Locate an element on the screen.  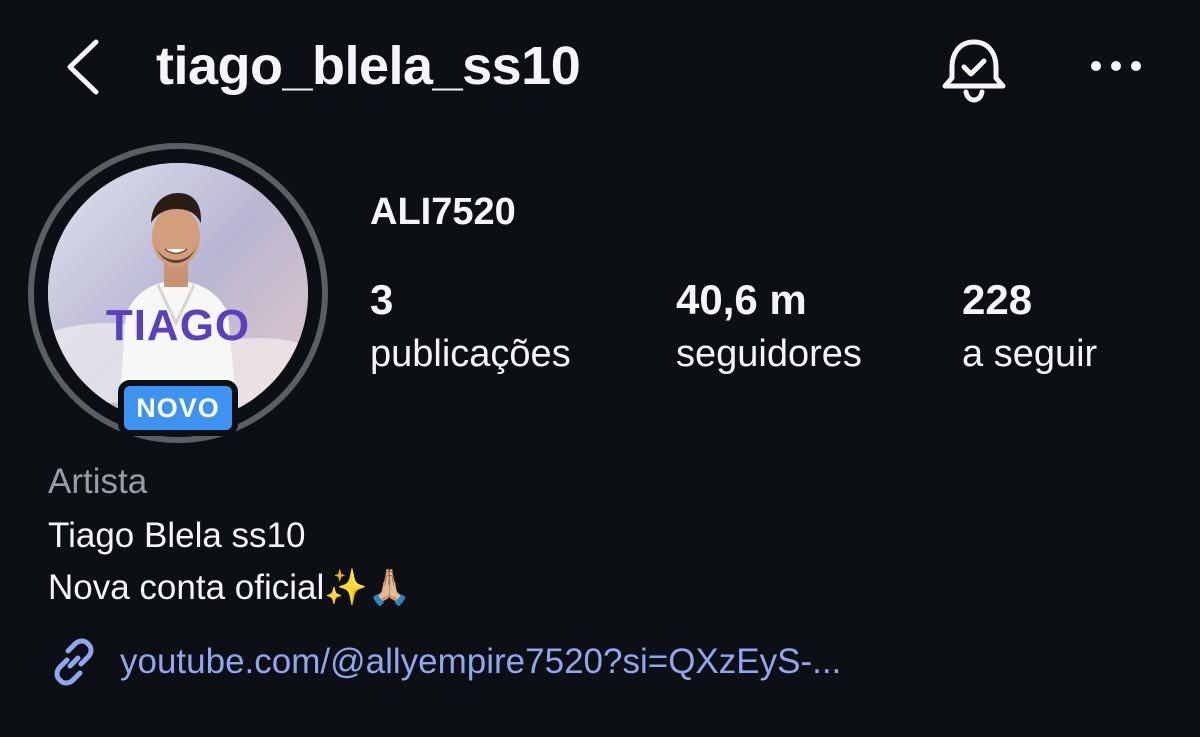
posts-label: publicações is located at coordinates (470, 354).